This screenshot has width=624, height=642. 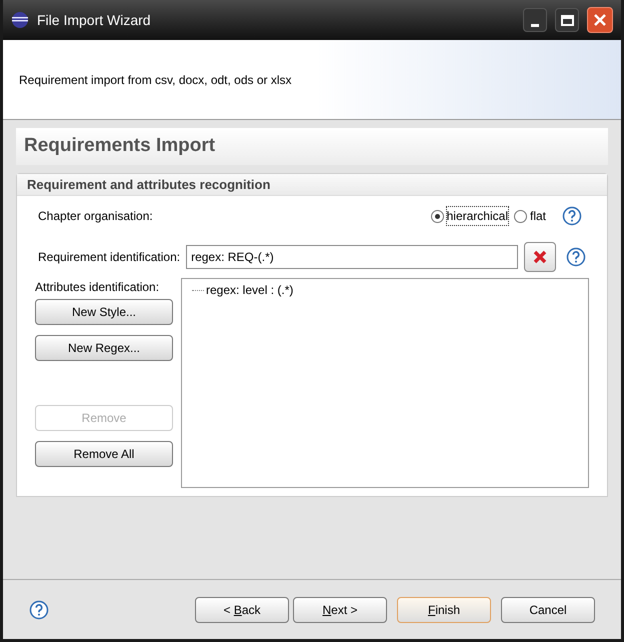 What do you see at coordinates (120, 146) in the screenshot?
I see `page-title: Requirements Import` at bounding box center [120, 146].